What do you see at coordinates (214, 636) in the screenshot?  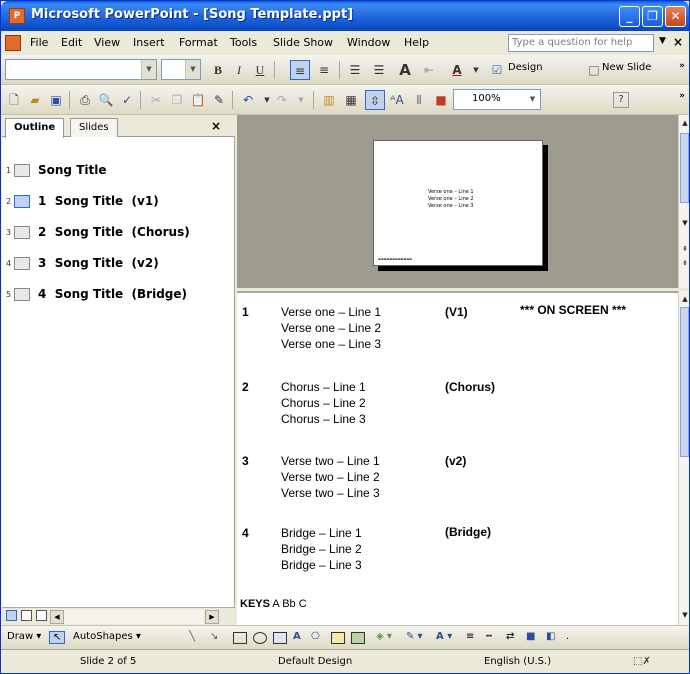 I see `arrow-icon: ↘` at bounding box center [214, 636].